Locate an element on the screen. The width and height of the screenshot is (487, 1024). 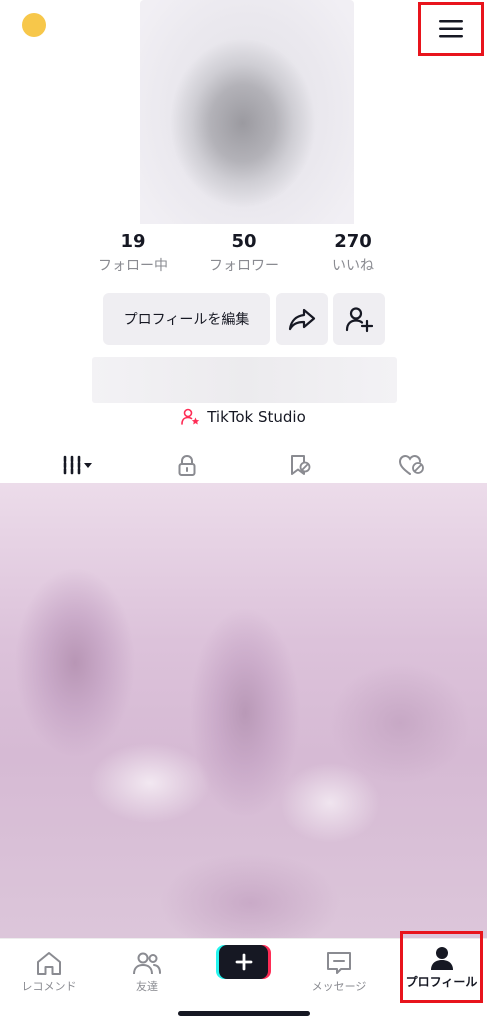
following-stat: 19 フォロー中 is located at coordinates (133, 253).